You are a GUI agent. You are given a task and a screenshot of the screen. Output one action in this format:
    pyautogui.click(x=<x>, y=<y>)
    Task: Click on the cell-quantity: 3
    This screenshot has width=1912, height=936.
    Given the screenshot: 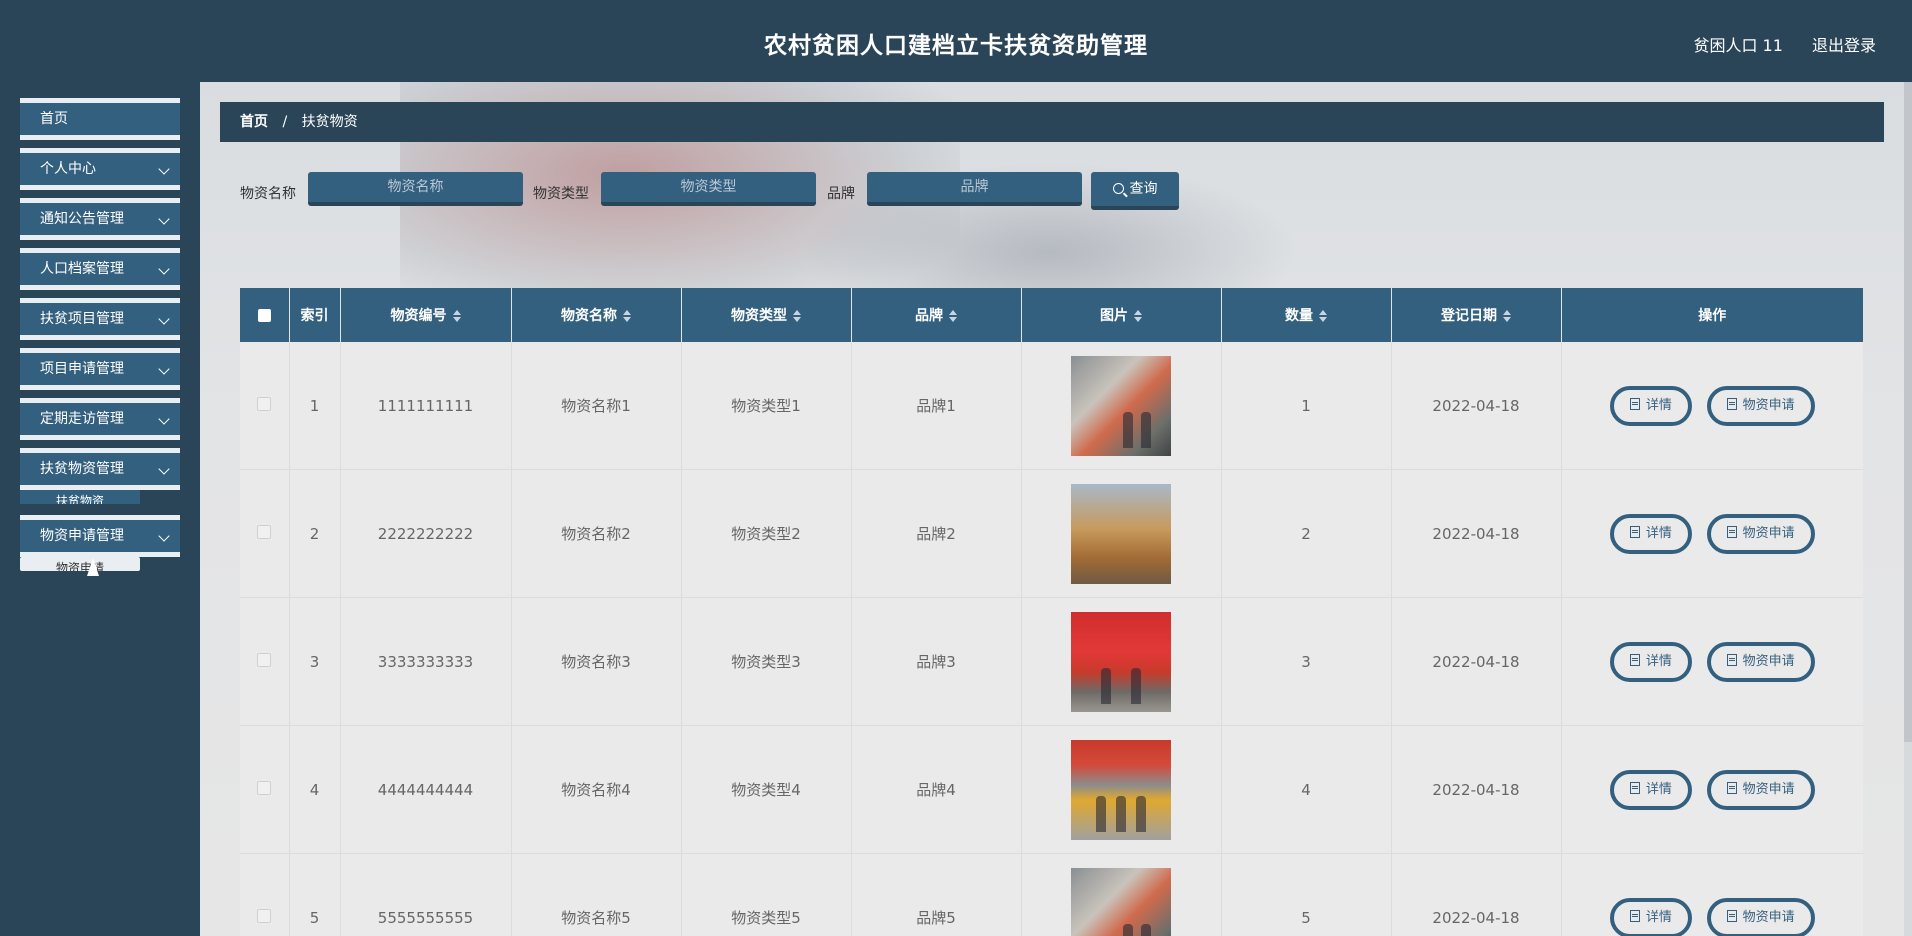 What is the action you would take?
    pyautogui.click(x=1306, y=661)
    